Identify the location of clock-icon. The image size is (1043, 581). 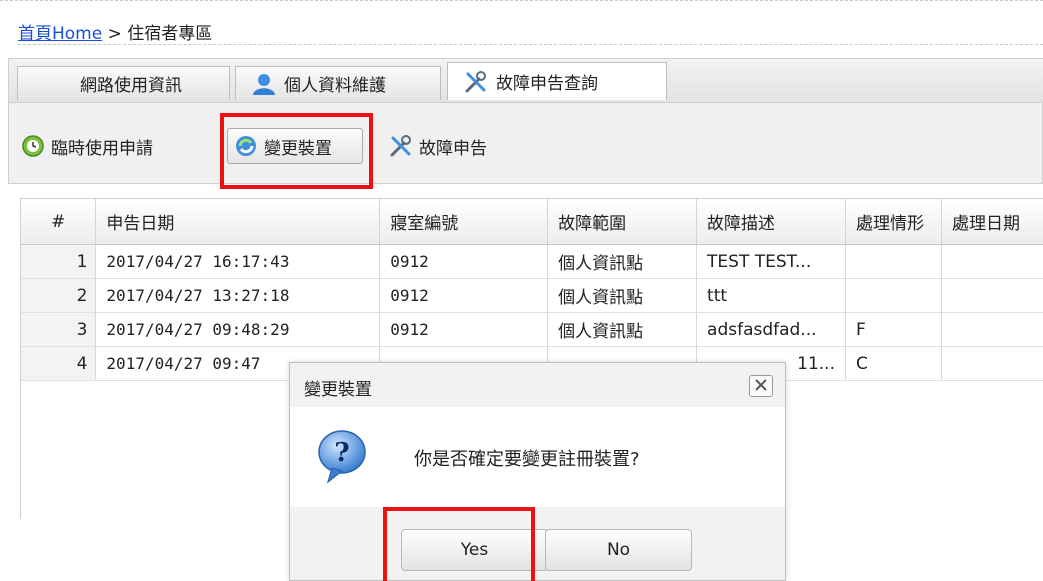
(33, 146).